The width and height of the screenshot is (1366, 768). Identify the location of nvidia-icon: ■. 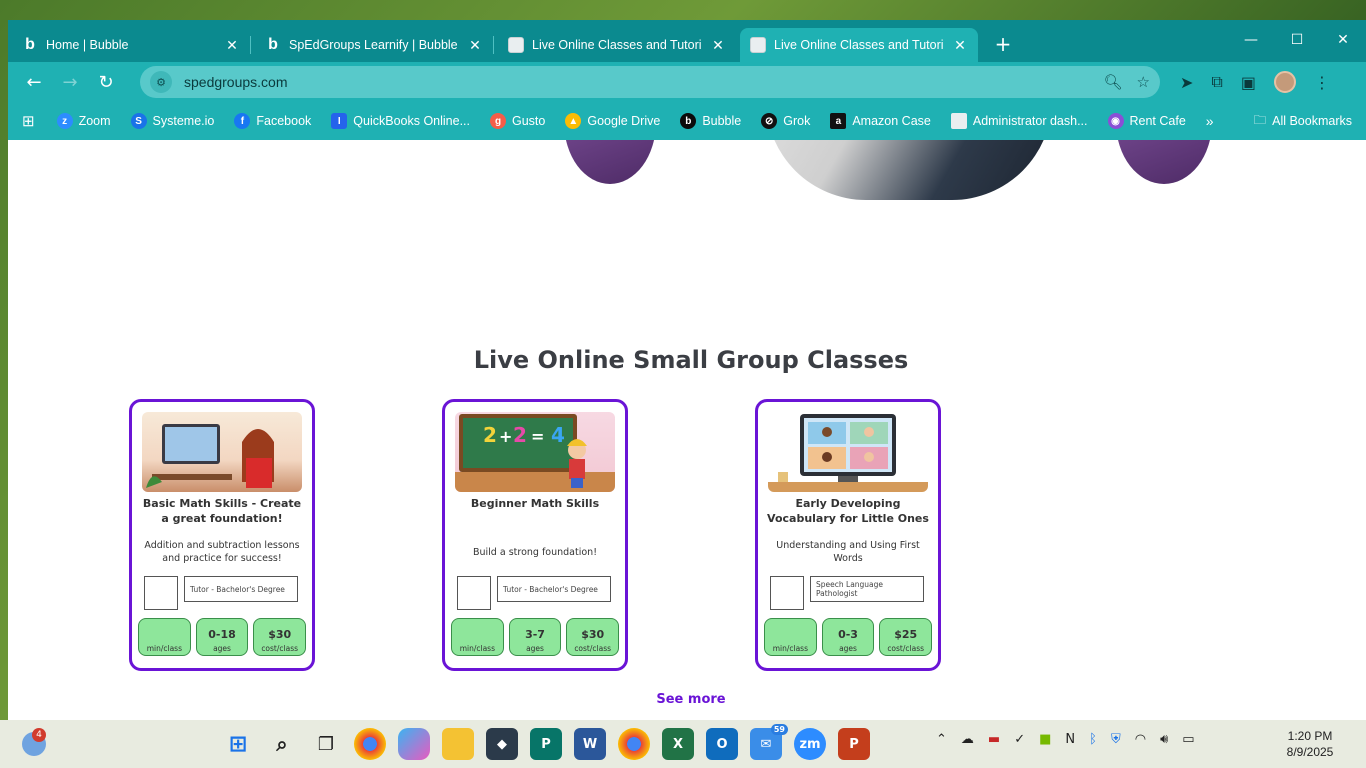
(1045, 739).